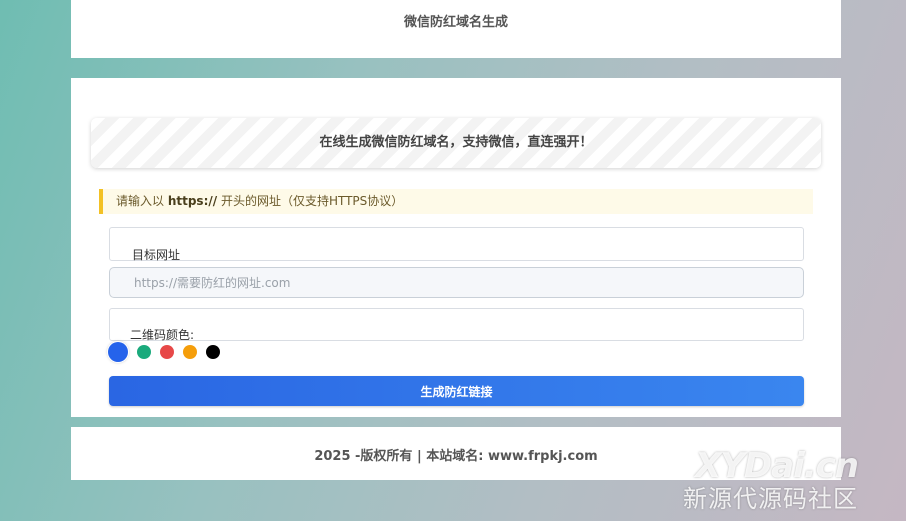 This screenshot has width=906, height=521. Describe the element at coordinates (770, 499) in the screenshot. I see `watermark-sub-text: 新源代源码社区` at that location.